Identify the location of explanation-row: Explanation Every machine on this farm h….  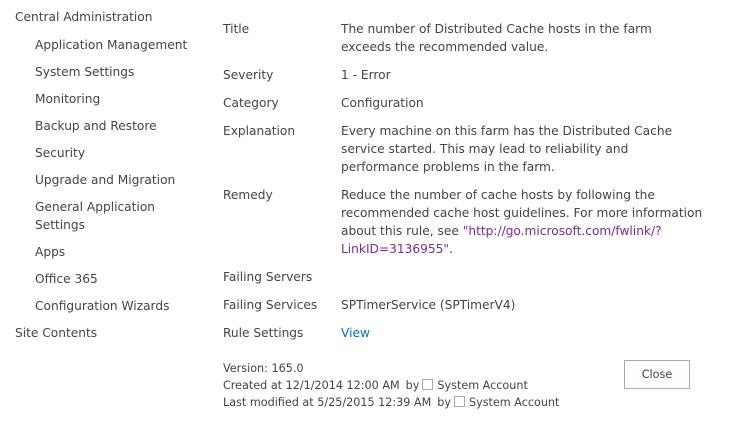
(463, 149).